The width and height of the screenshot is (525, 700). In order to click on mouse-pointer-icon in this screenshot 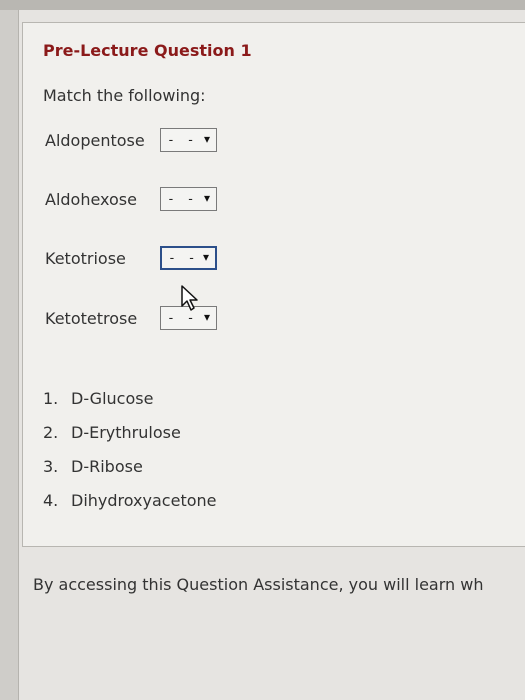, I will do `click(189, 298)`.